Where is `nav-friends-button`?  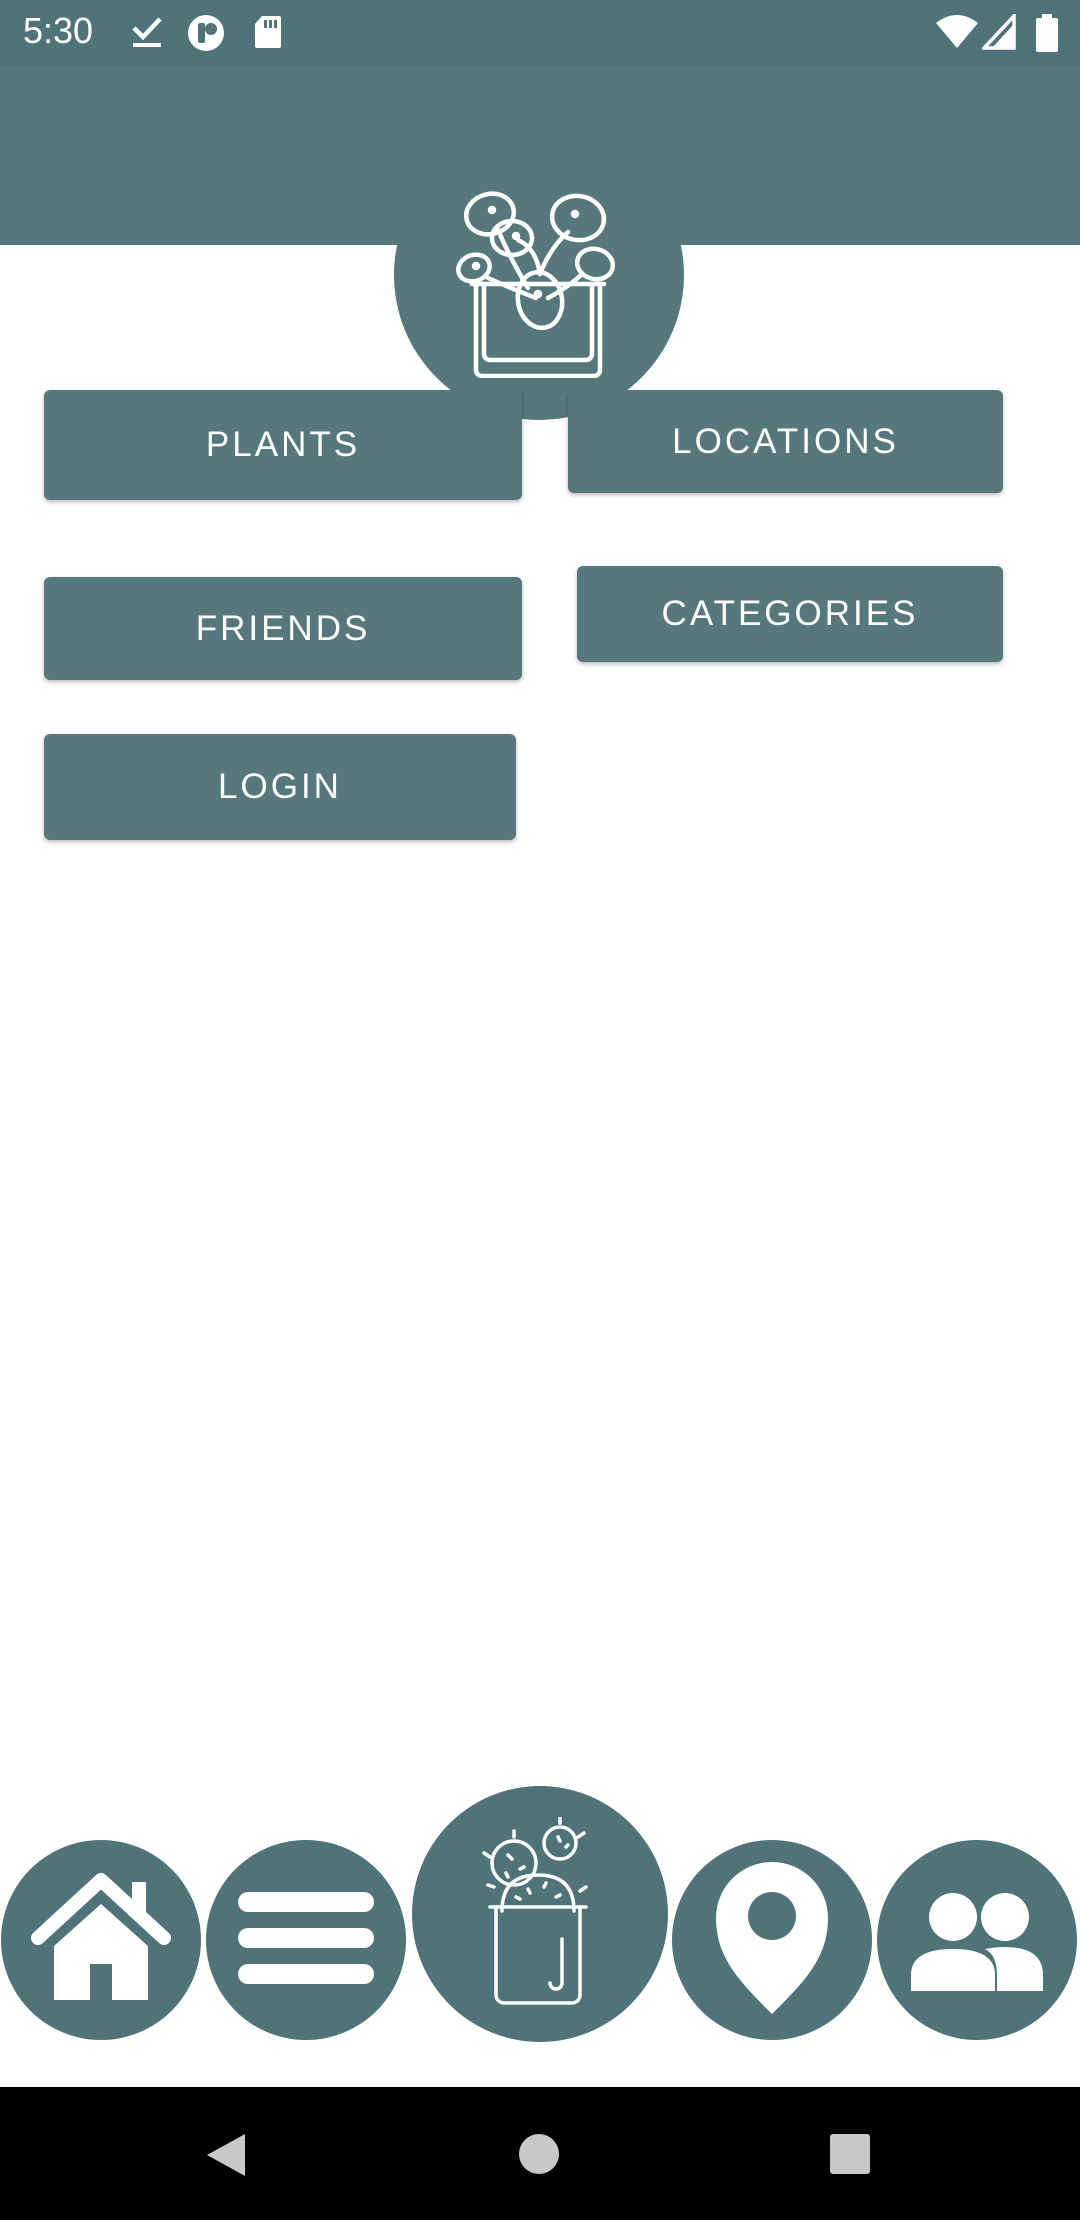
nav-friends-button is located at coordinates (977, 1940).